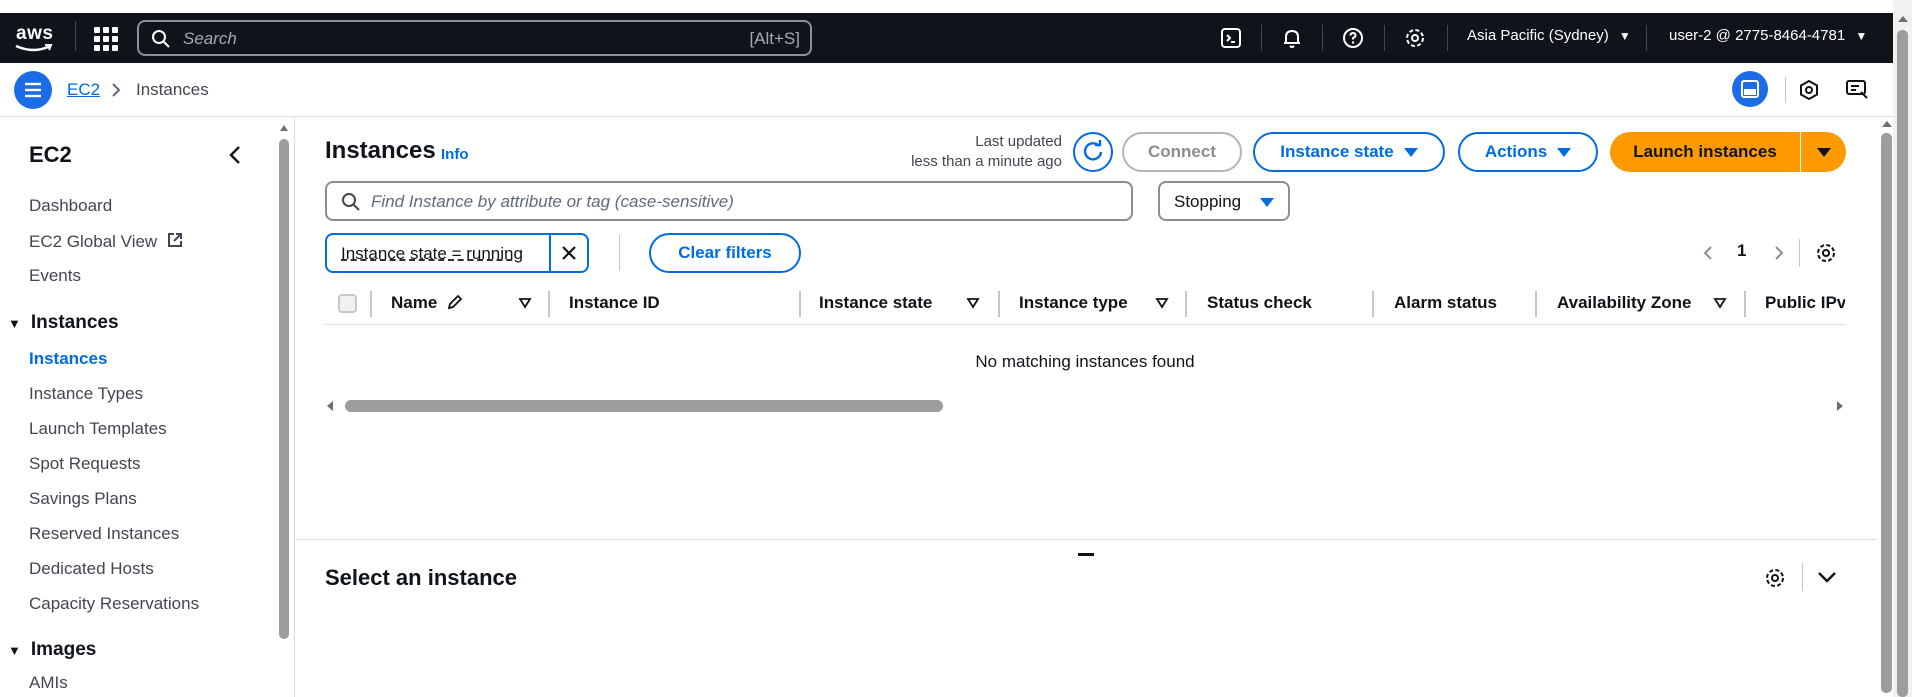 Image resolution: width=1912 pixels, height=697 pixels. I want to click on settings-gear-icon, so click(1415, 38).